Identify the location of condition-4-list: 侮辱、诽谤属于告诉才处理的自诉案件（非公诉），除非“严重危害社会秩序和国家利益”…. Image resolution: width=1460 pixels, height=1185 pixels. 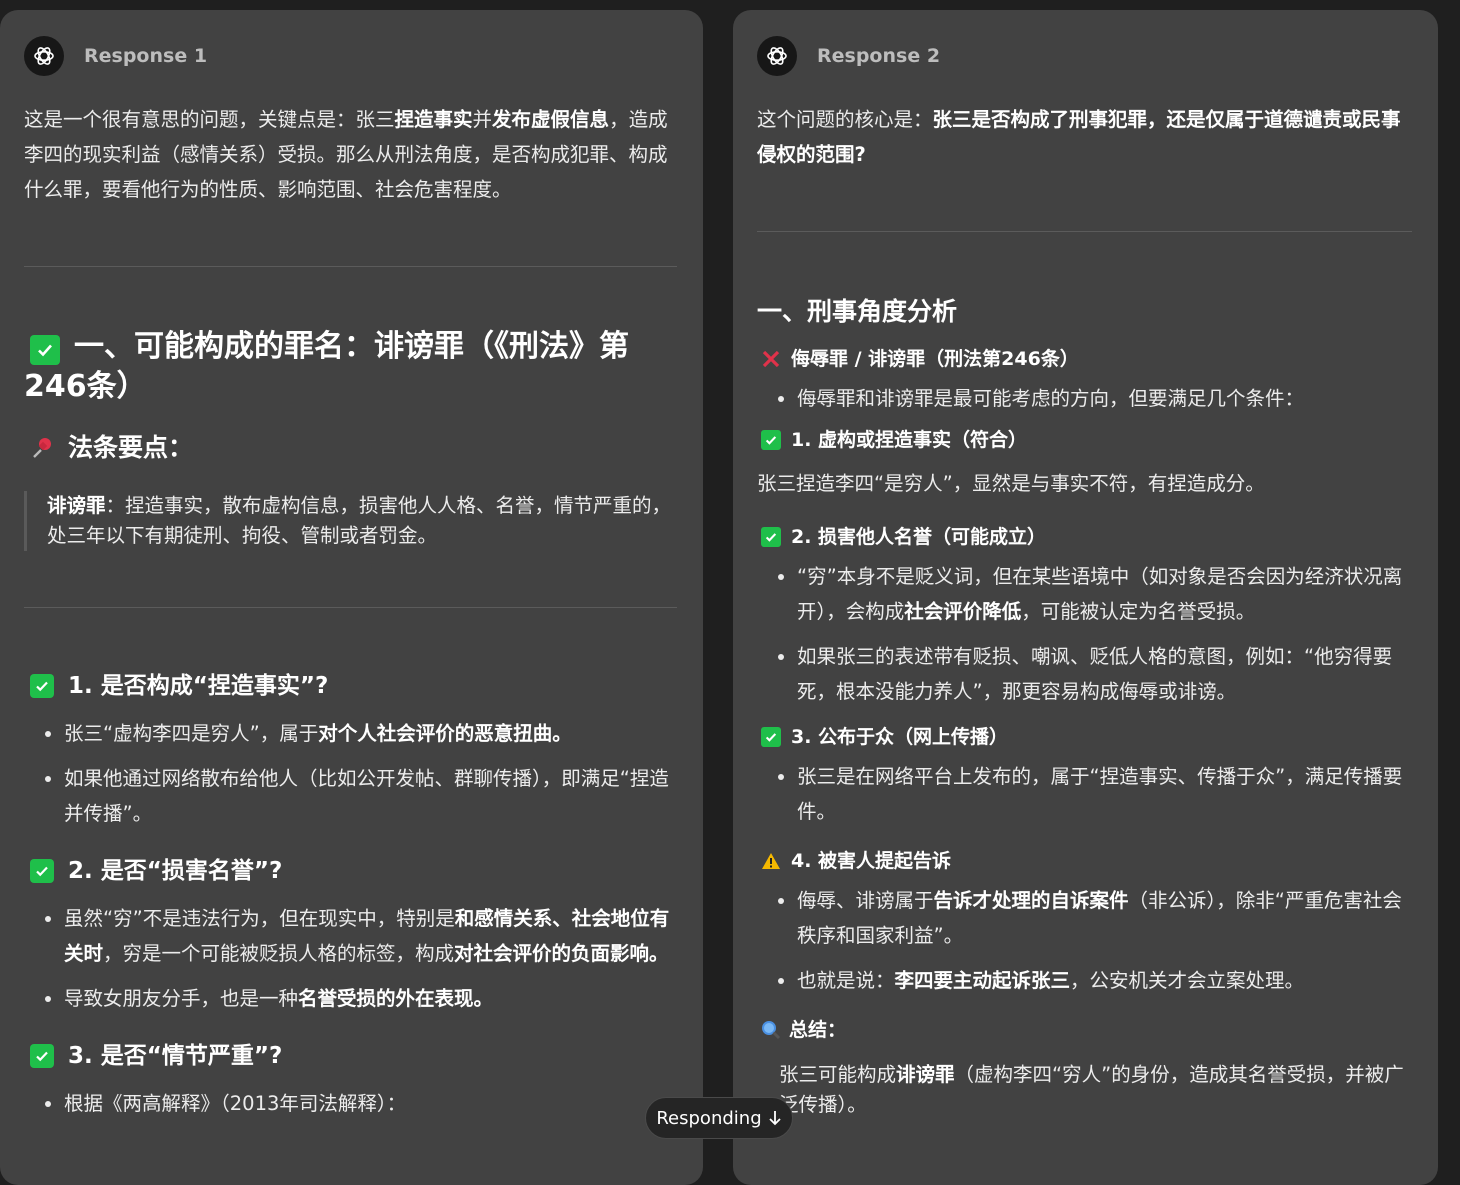
(1084, 940).